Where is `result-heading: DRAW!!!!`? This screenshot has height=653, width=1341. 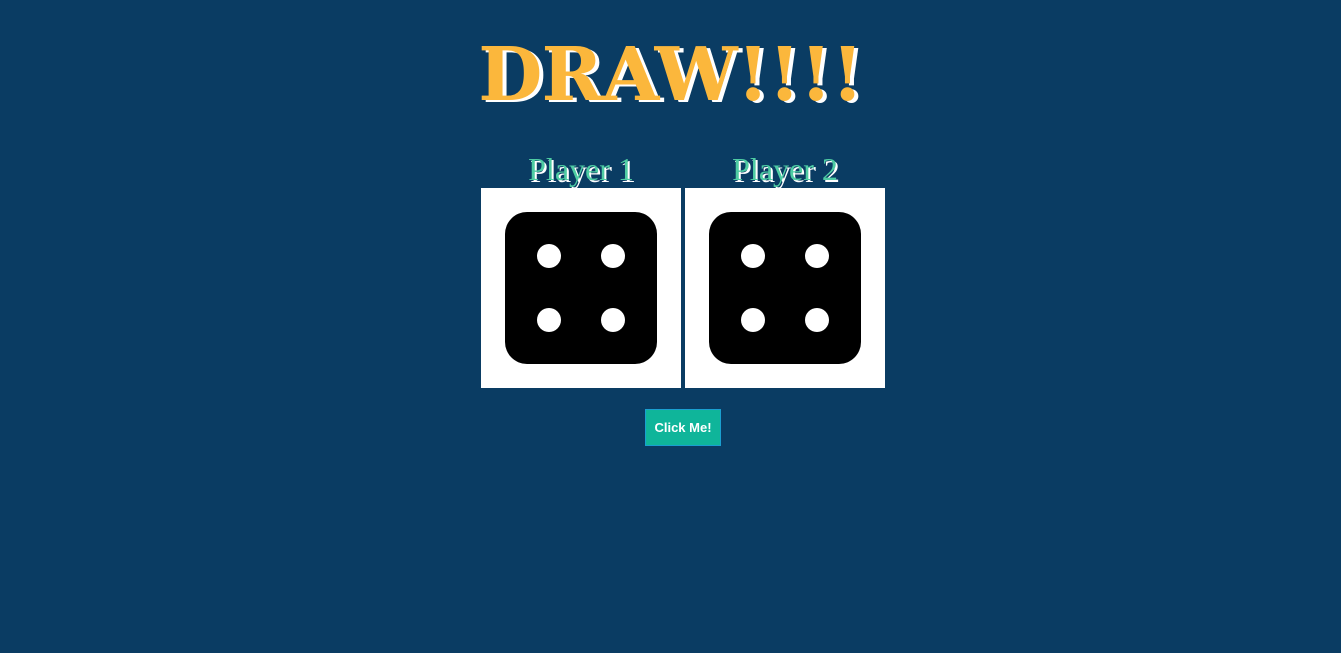 result-heading: DRAW!!!! is located at coordinates (670, 75).